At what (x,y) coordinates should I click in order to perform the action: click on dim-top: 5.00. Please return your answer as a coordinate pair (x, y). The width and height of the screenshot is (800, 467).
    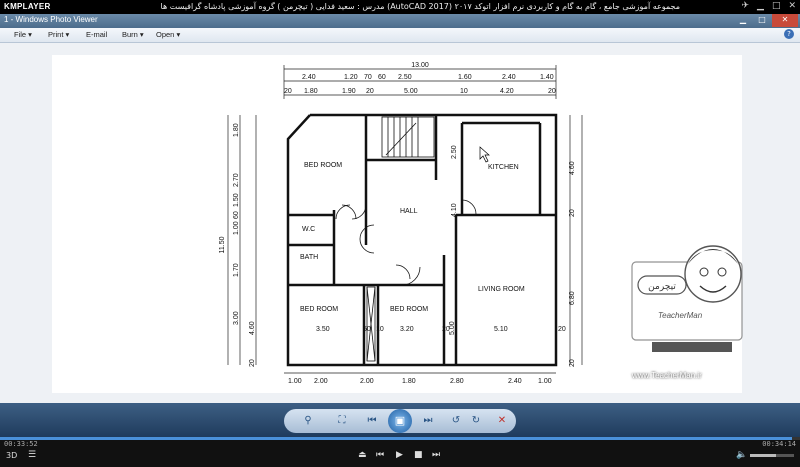
    Looking at the image, I should click on (411, 91).